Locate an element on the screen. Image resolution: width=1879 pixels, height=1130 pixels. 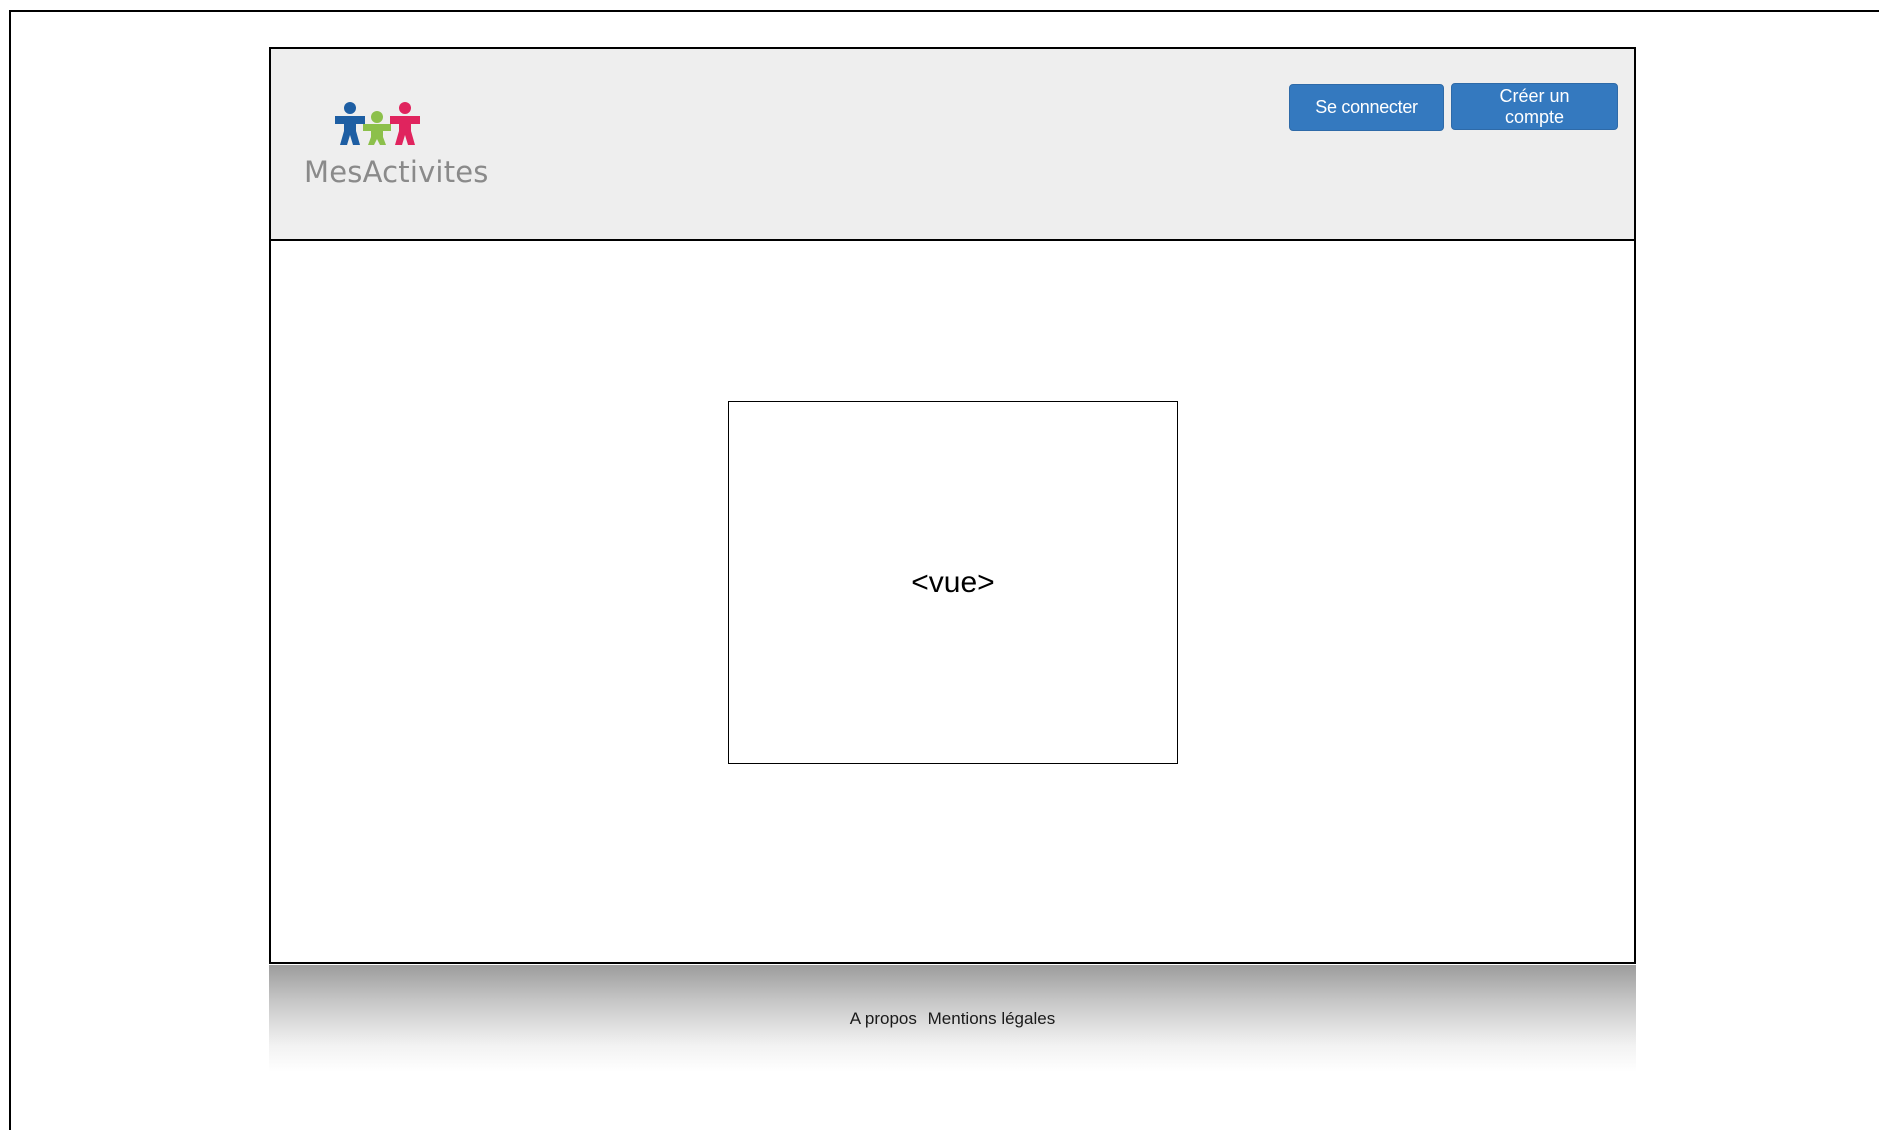
footer: A propos Mentions légales is located at coordinates (952, 1018).